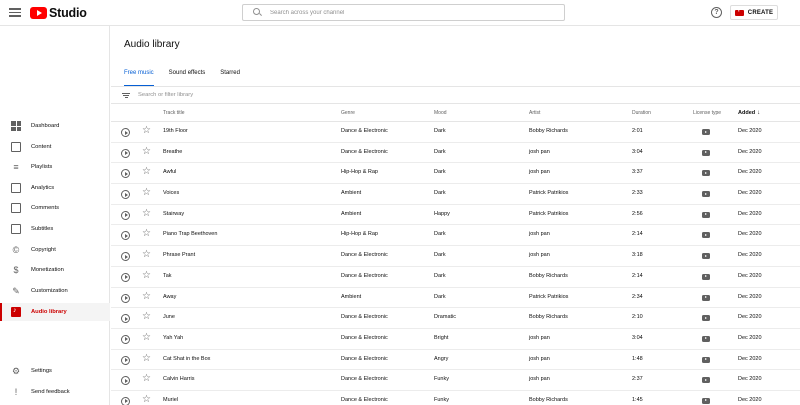 The image size is (800, 405). What do you see at coordinates (359, 234) in the screenshot?
I see `track-genre: Hip-Hop & Rap` at bounding box center [359, 234].